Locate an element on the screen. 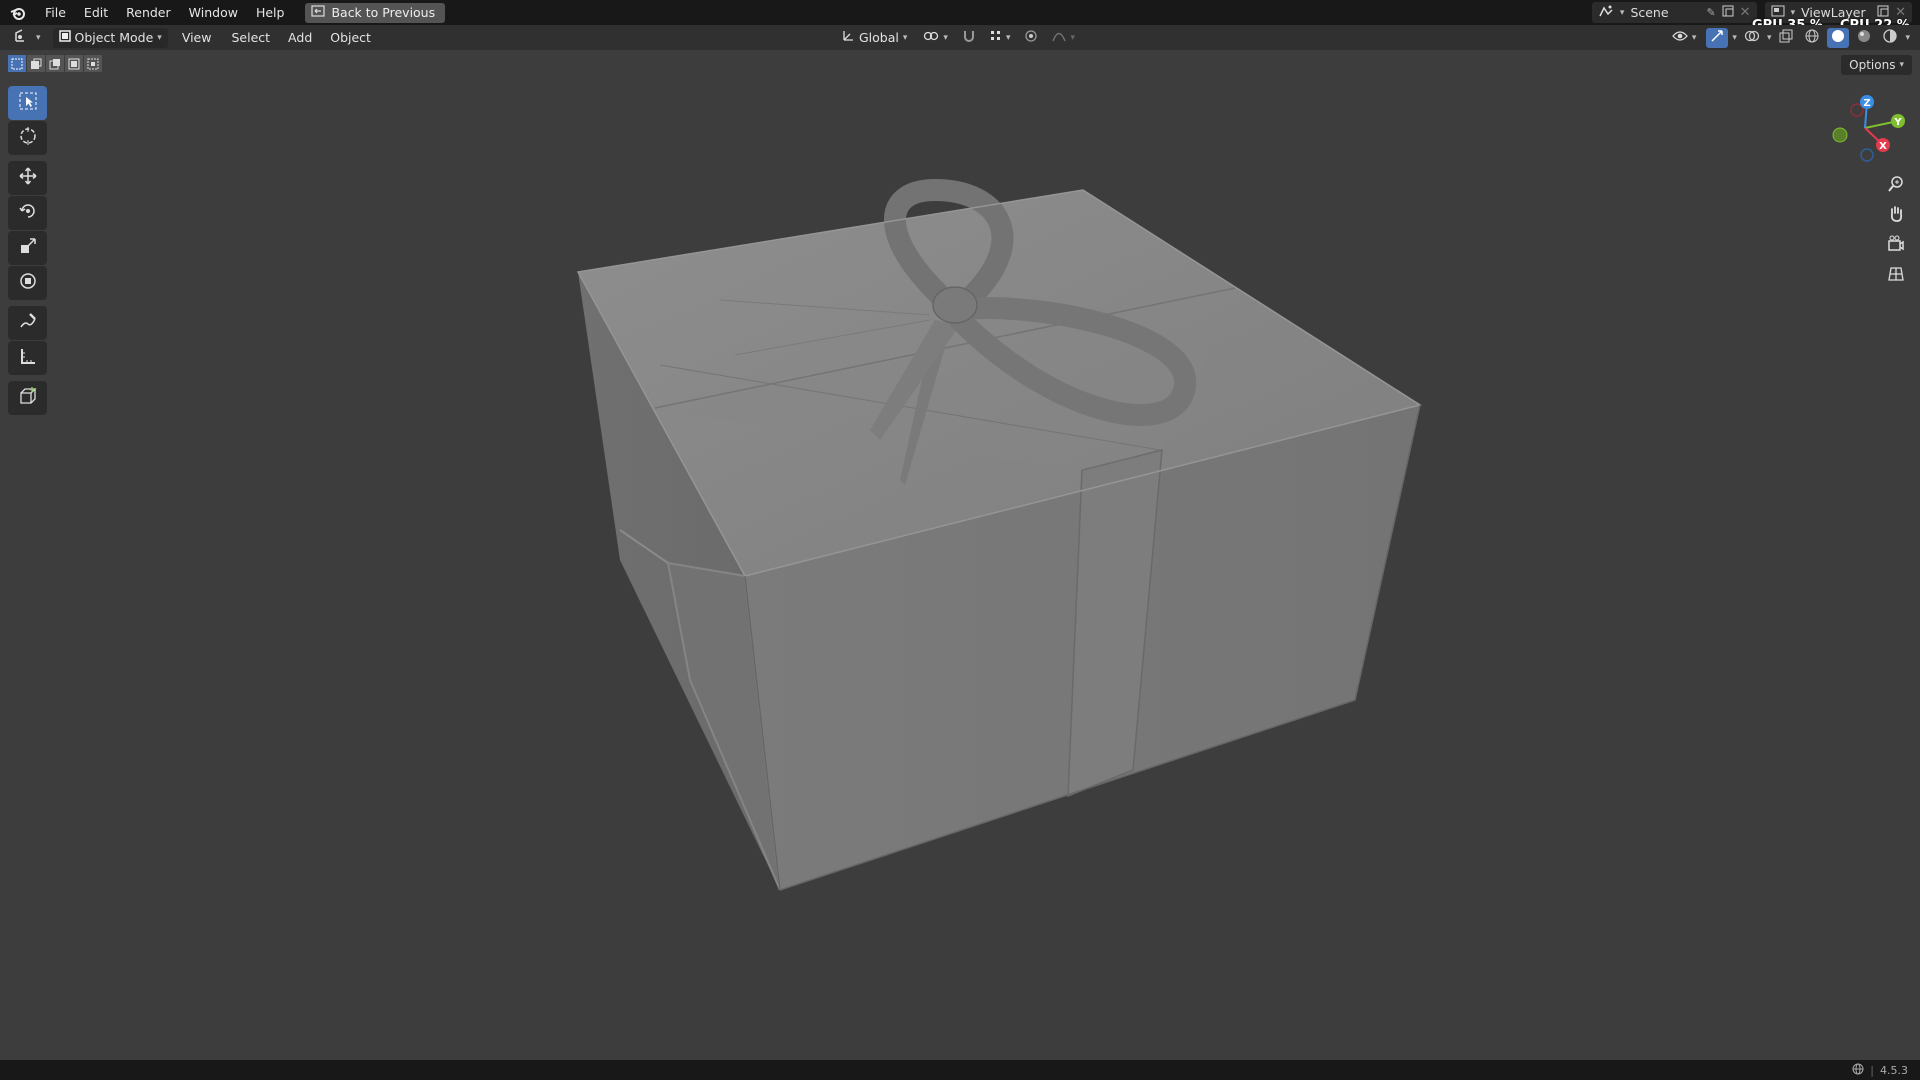 The image size is (1920, 1080). zoom-icon is located at coordinates (1896, 184).